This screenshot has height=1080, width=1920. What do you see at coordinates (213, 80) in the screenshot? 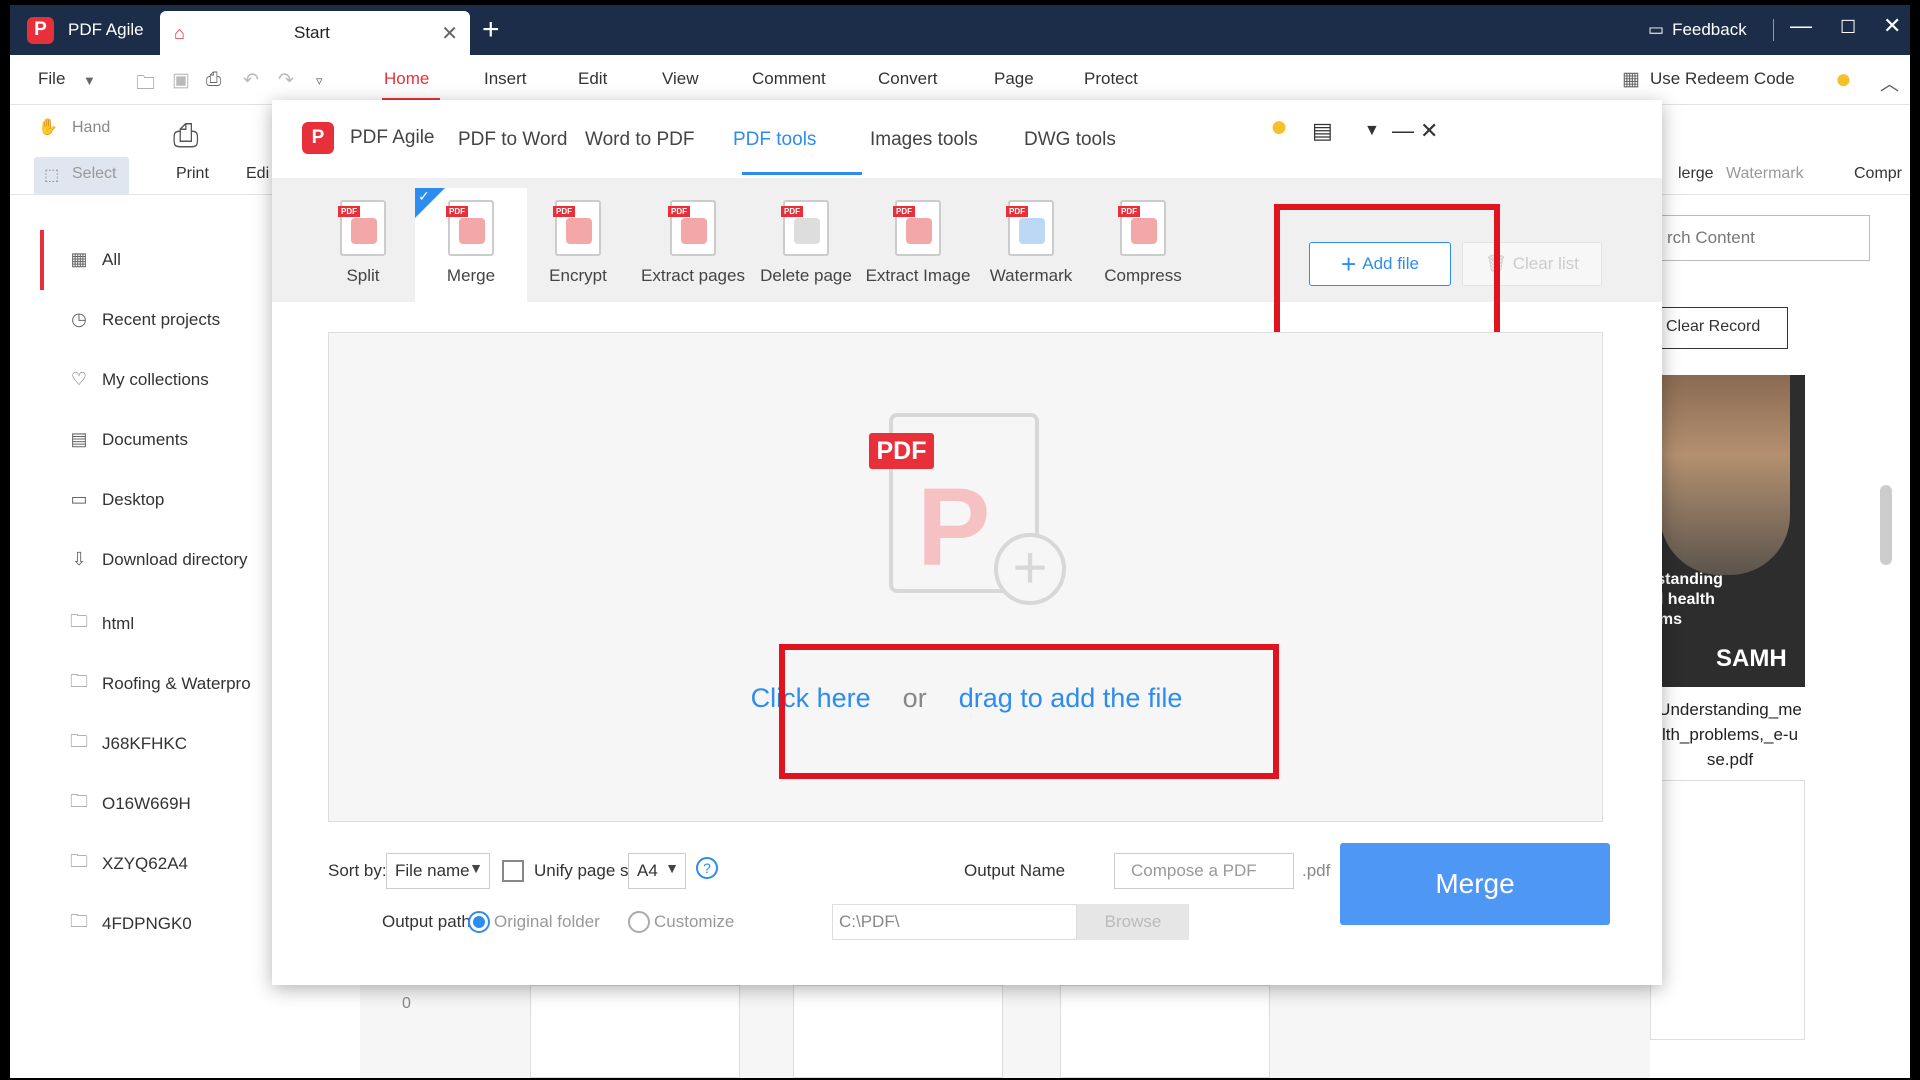
I see `print-icon: ⎙` at bounding box center [213, 80].